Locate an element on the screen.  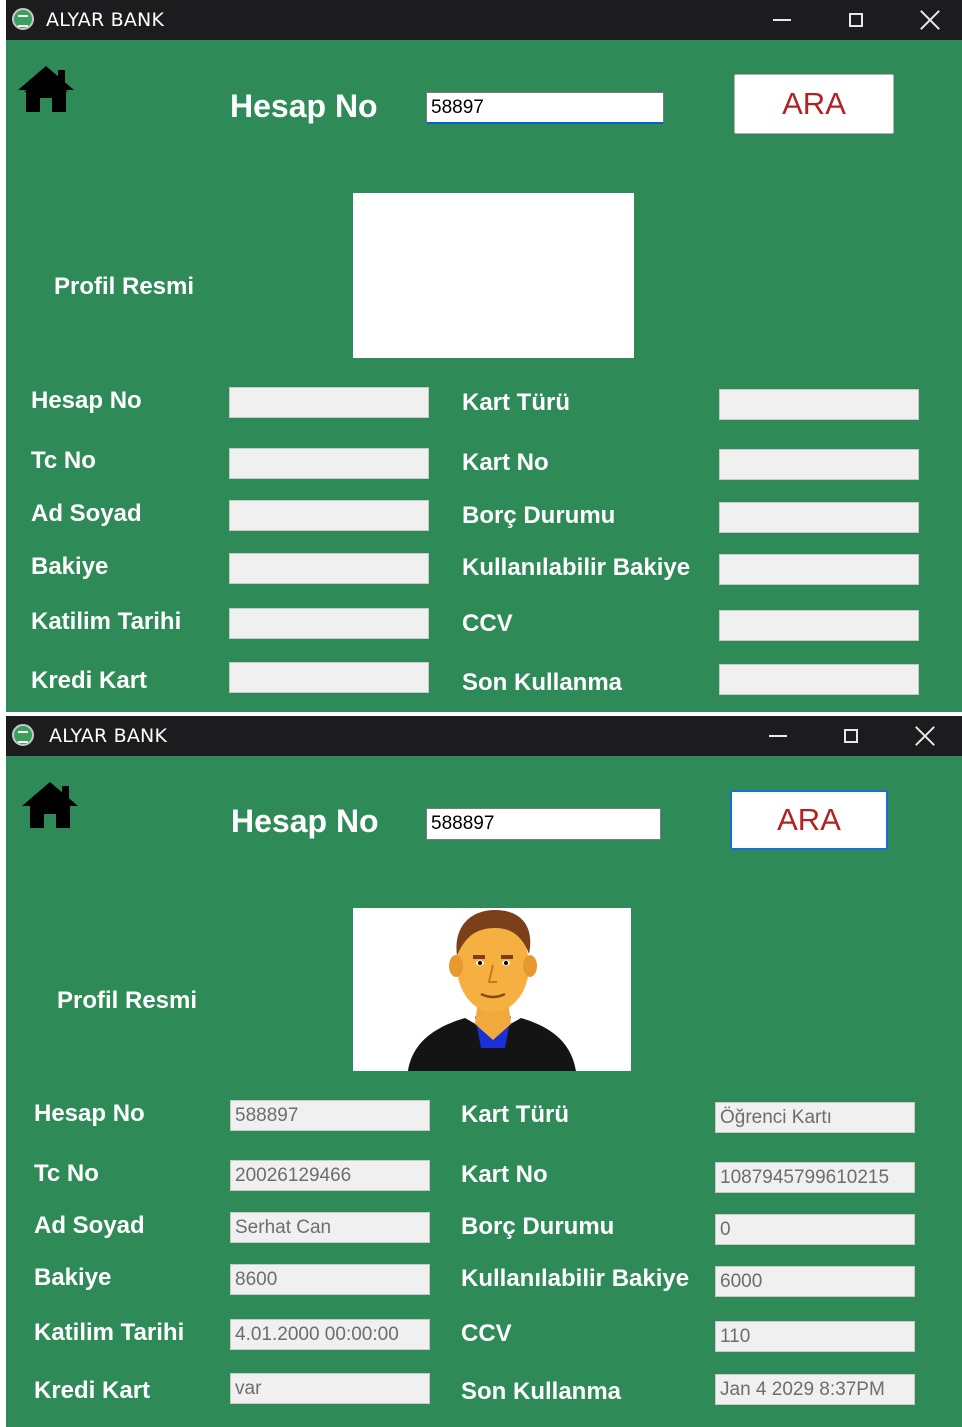
account-no-field: 588897 is located at coordinates (330, 1115).